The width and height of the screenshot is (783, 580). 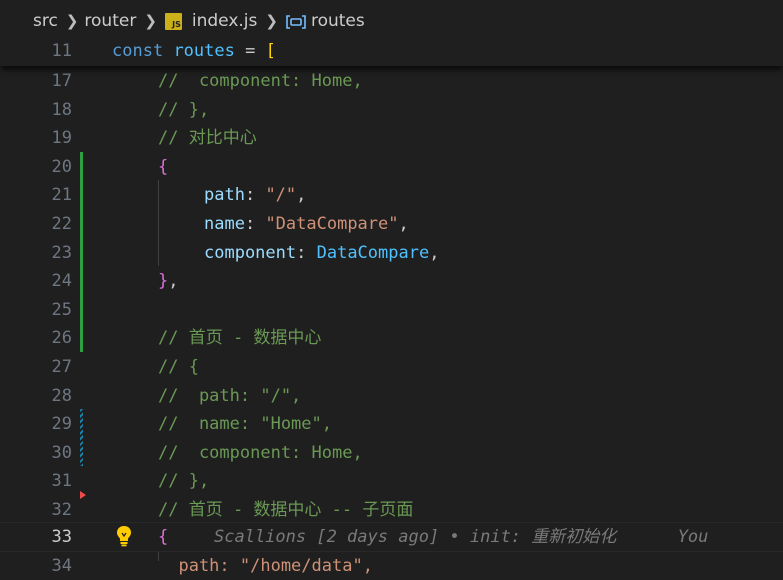 What do you see at coordinates (61, 481) in the screenshot?
I see `line-number: 31` at bounding box center [61, 481].